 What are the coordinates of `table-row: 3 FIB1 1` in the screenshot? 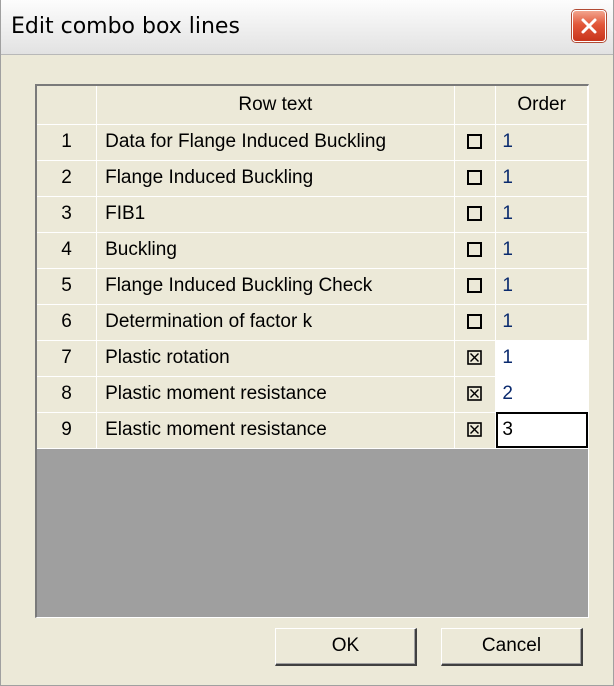 It's located at (312, 214).